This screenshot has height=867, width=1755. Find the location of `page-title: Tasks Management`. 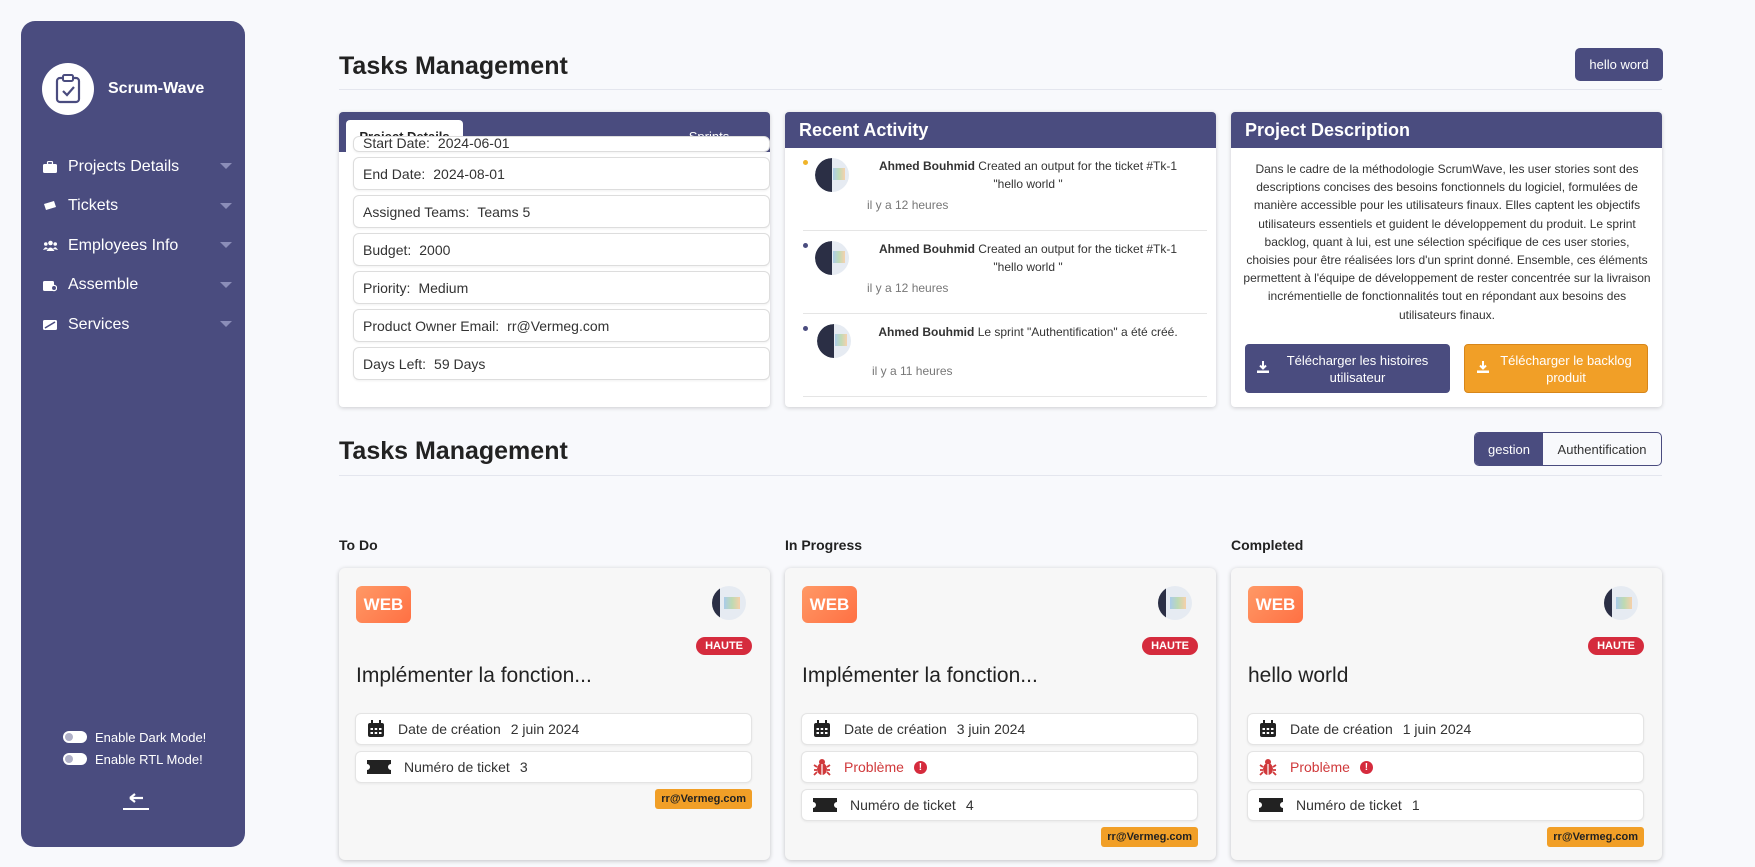

page-title: Tasks Management is located at coordinates (453, 66).